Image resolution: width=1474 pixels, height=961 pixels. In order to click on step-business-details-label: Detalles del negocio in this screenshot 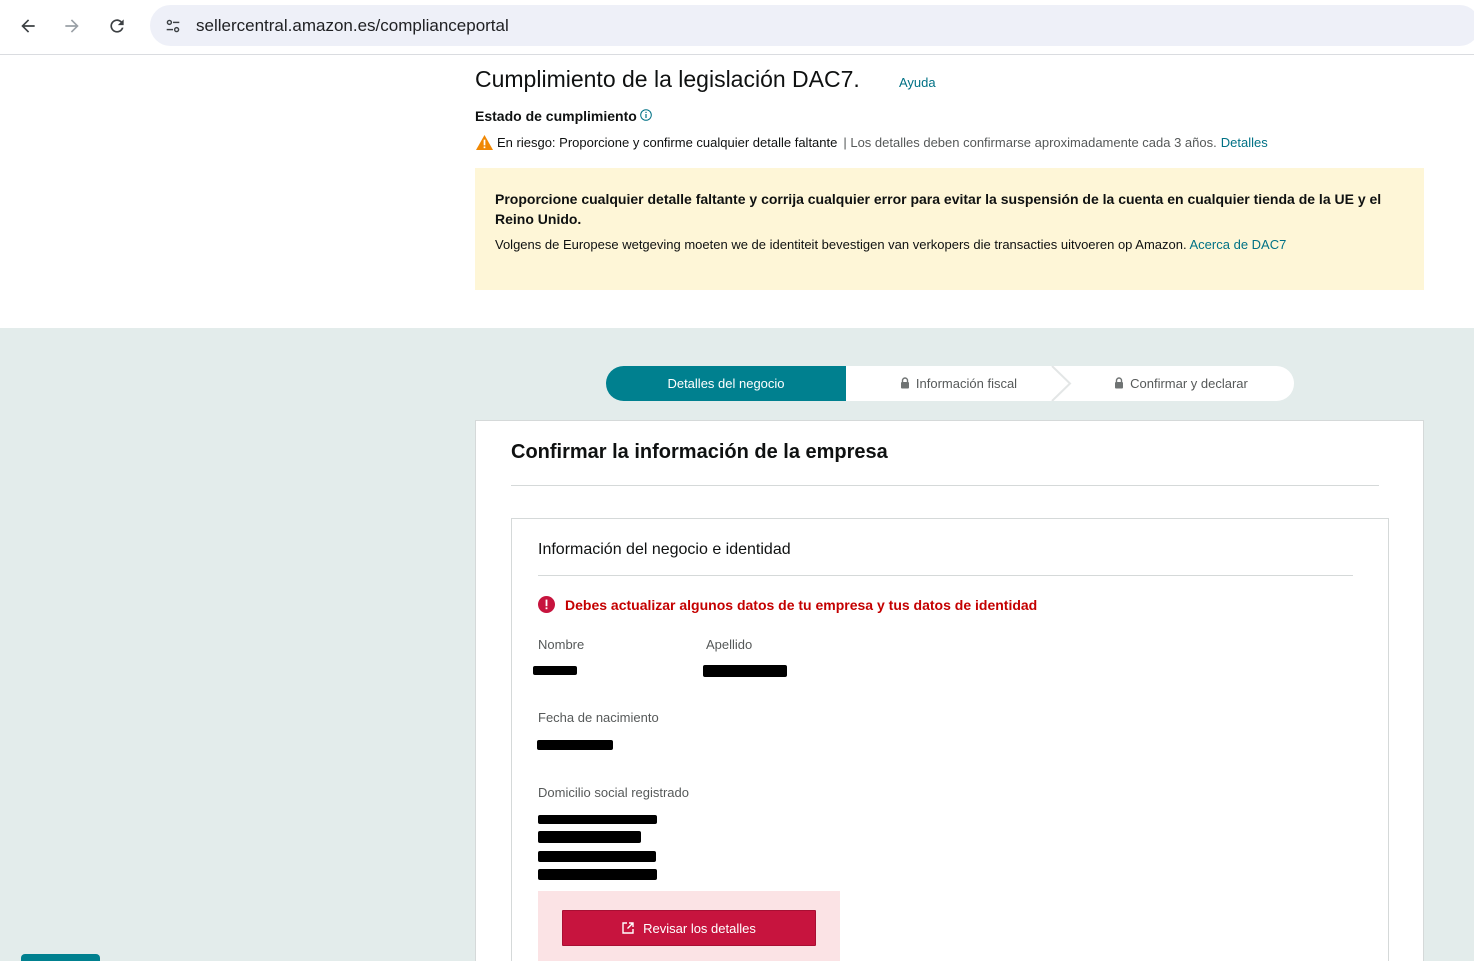, I will do `click(726, 383)`.